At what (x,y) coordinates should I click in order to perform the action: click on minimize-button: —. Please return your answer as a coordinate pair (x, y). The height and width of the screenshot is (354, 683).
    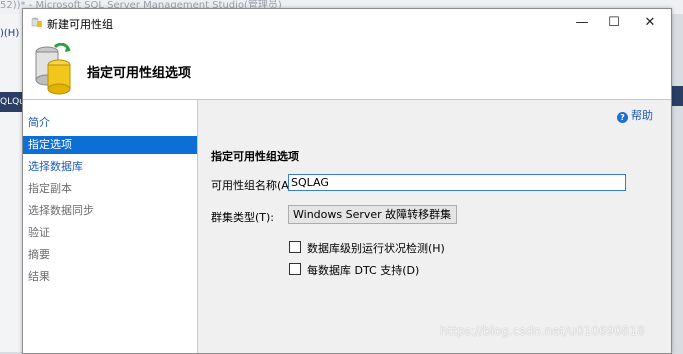
    Looking at the image, I should click on (582, 23).